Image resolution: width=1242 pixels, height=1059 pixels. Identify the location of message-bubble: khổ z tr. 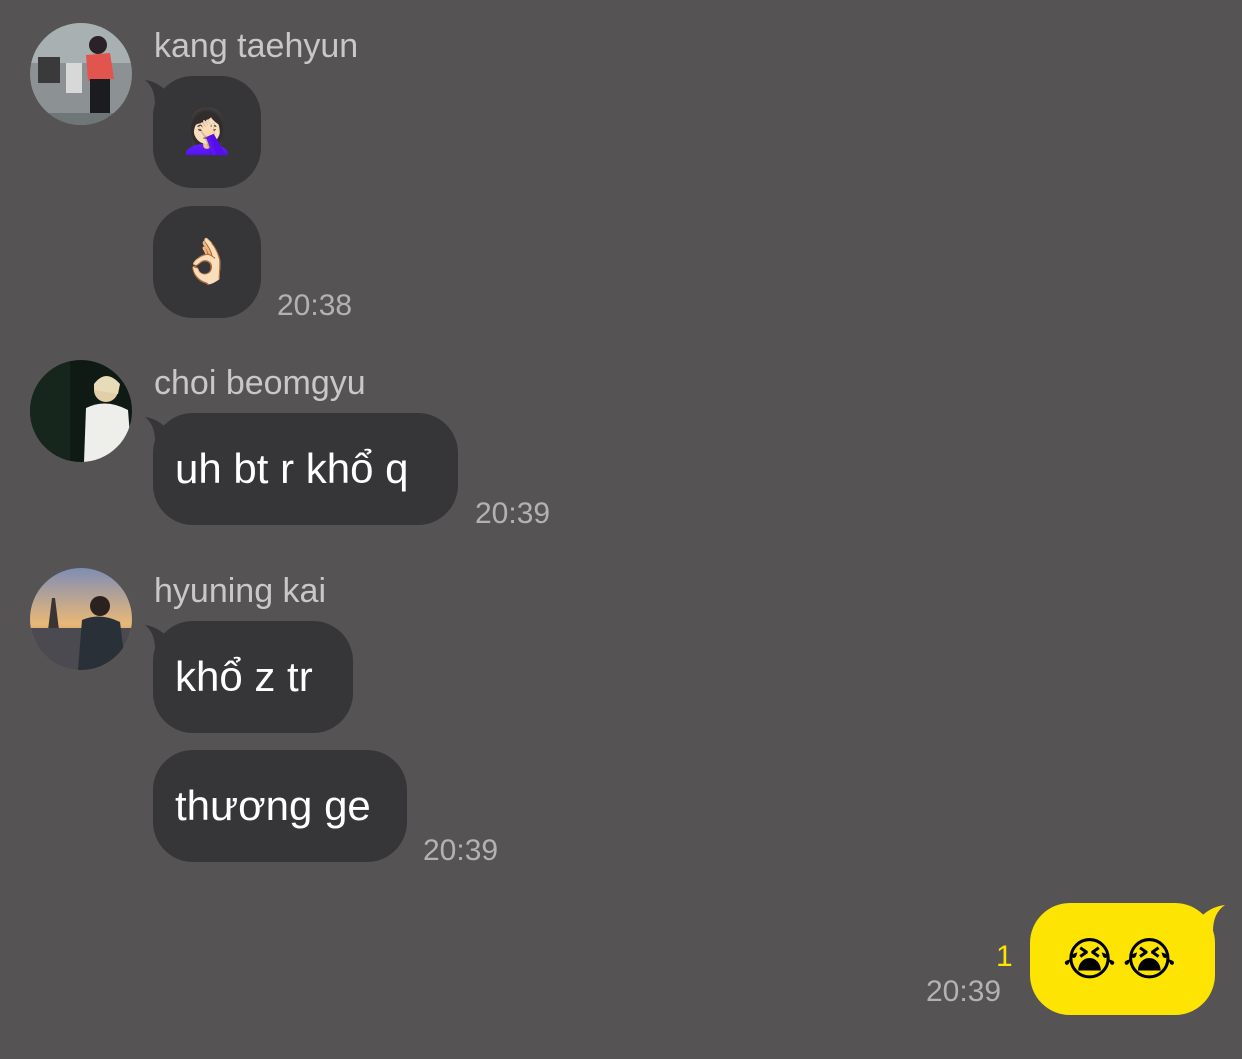
(249, 677).